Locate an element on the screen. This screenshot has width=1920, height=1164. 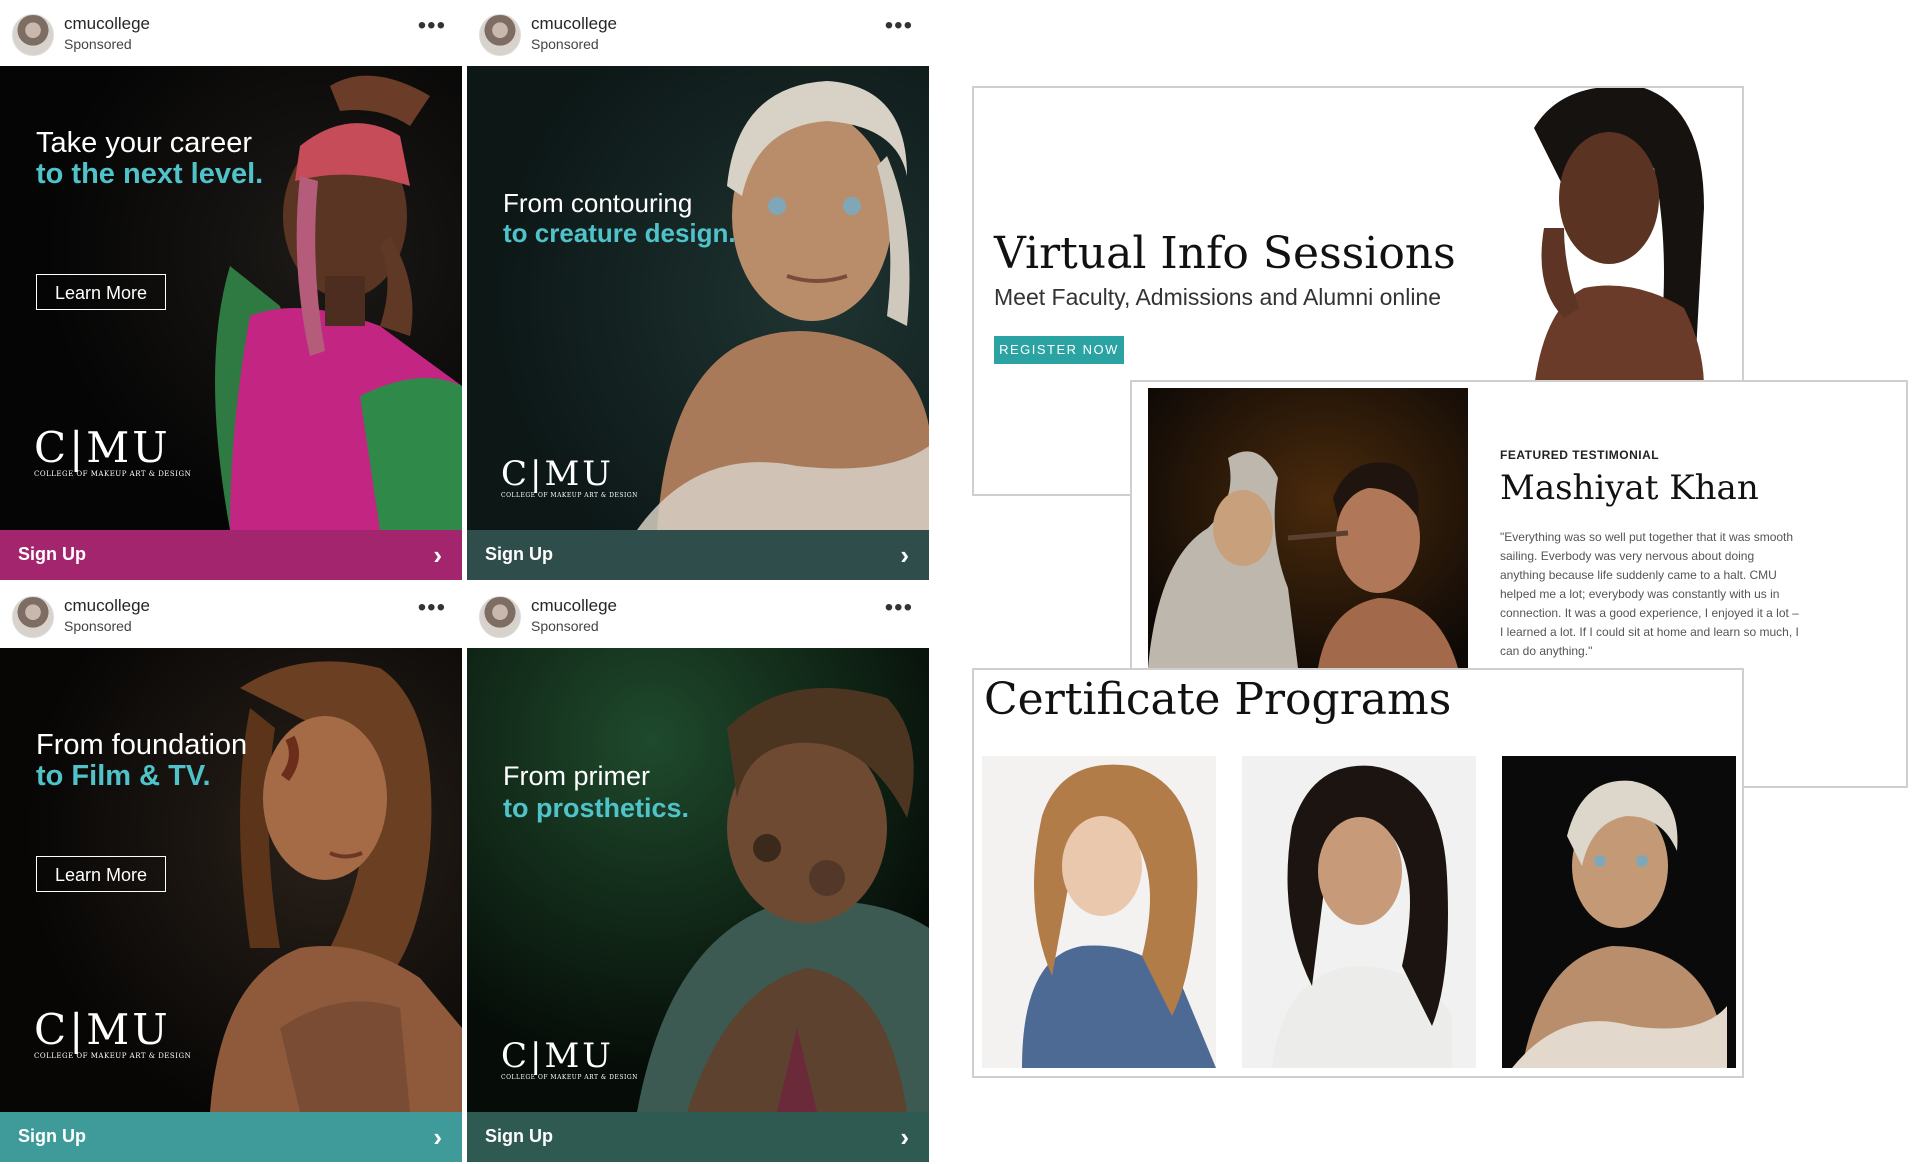
headline-text: From foundation is located at coordinates (142, 745).